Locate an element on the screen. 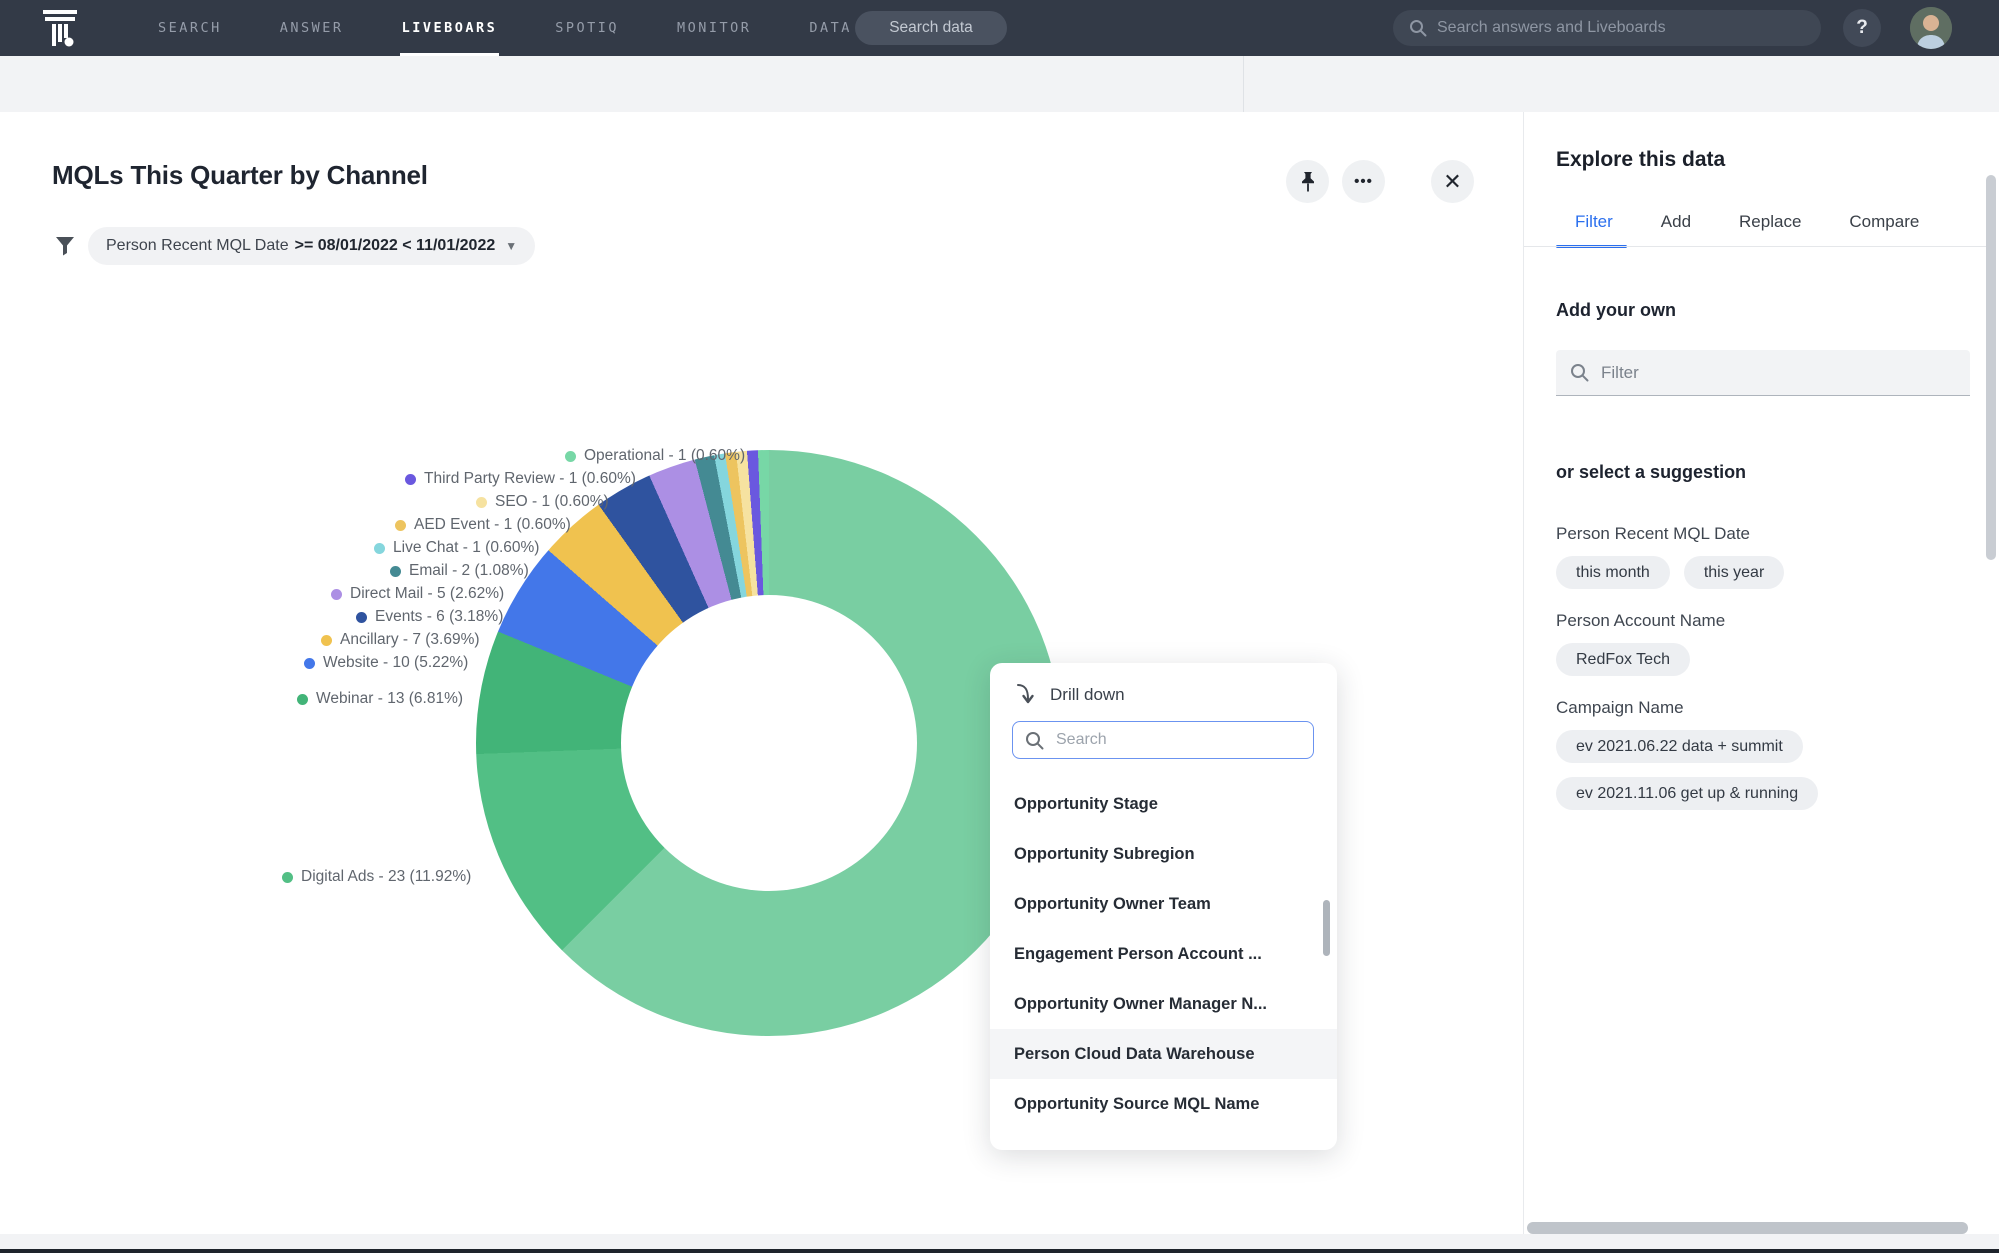 The width and height of the screenshot is (1999, 1253). drilldown-title: Drill down is located at coordinates (1087, 694).